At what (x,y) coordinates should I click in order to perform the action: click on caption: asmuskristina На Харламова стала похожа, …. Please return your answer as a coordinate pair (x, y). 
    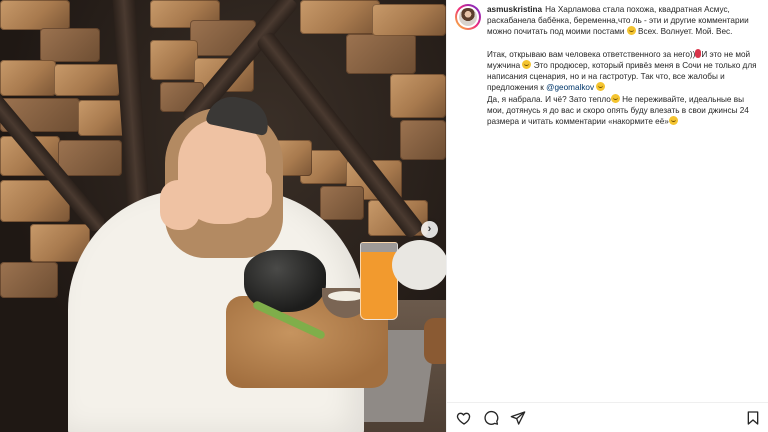
    Looking at the image, I should click on (608, 65).